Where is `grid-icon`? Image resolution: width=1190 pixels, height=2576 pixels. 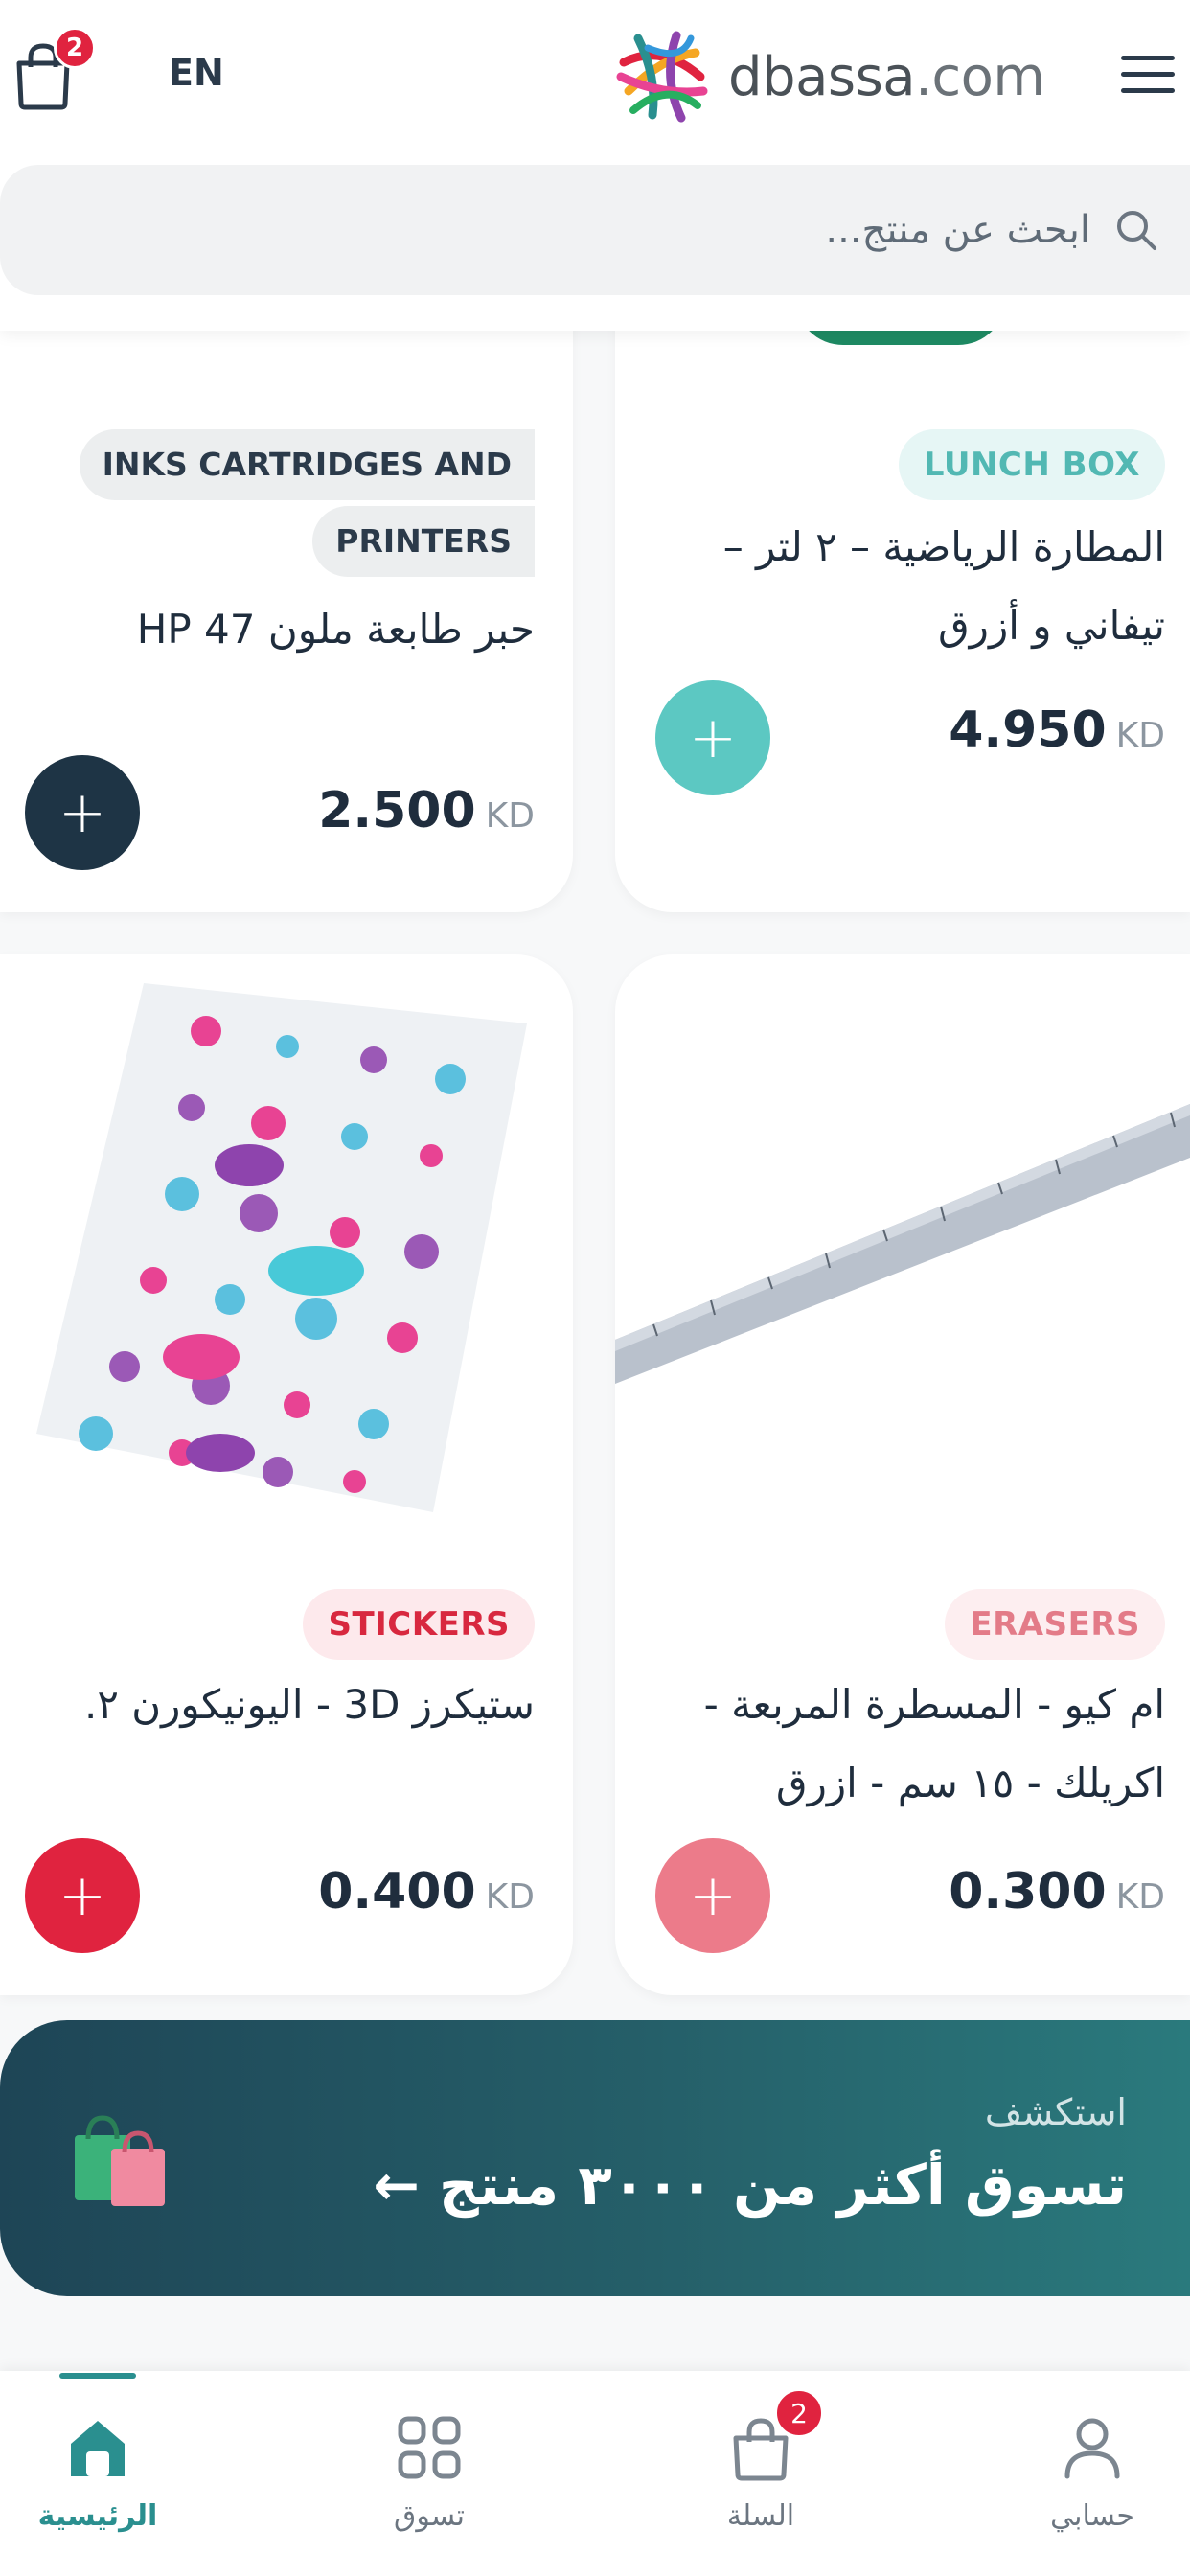 grid-icon is located at coordinates (429, 2447).